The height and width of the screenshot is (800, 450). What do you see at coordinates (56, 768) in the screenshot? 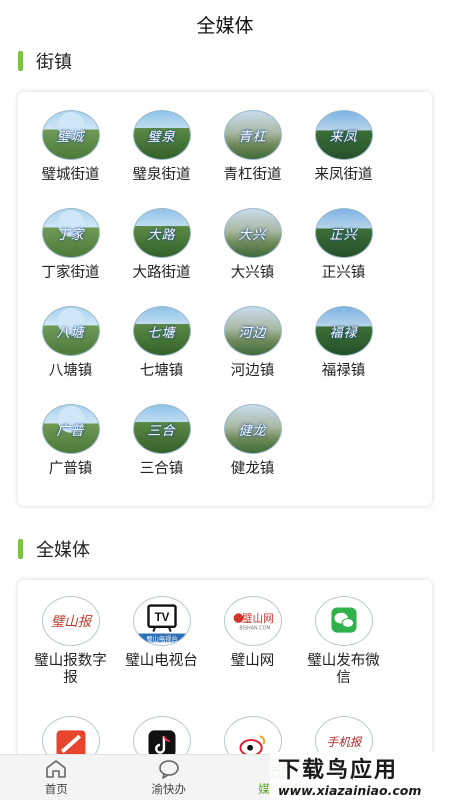
I see `home-icon` at bounding box center [56, 768].